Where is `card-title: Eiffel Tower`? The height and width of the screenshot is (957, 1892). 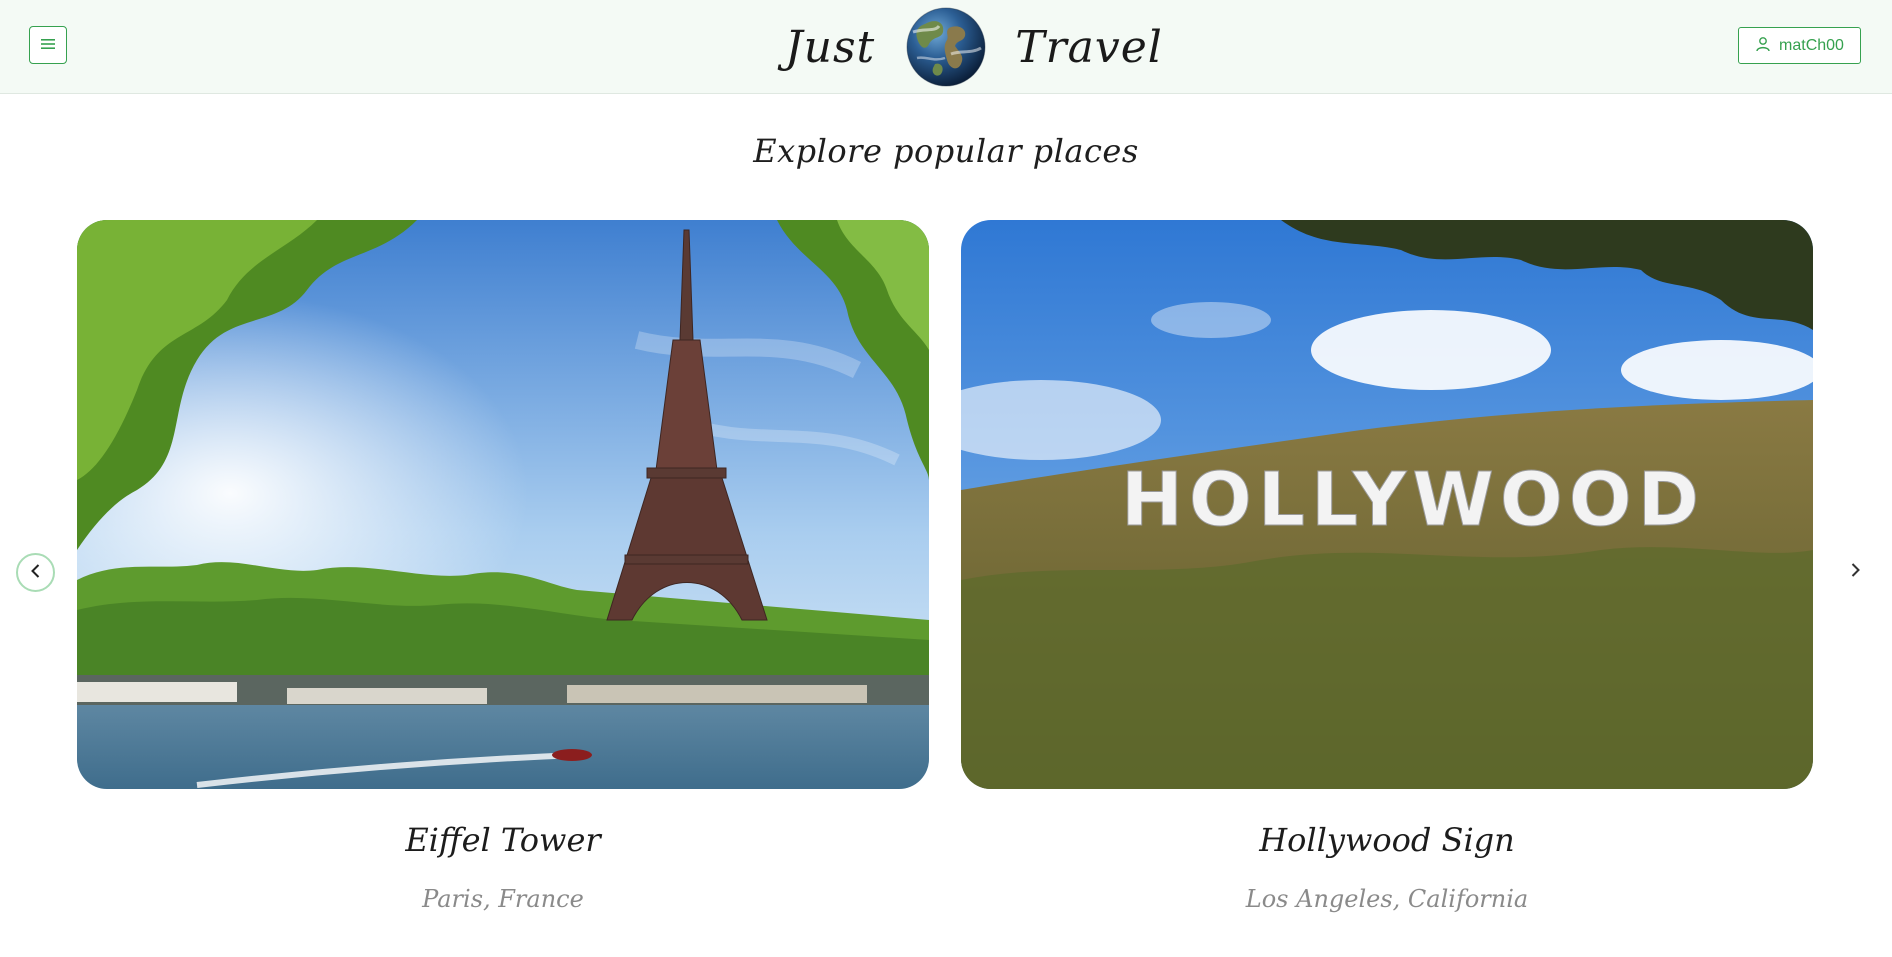
card-title: Eiffel Tower is located at coordinates (503, 840).